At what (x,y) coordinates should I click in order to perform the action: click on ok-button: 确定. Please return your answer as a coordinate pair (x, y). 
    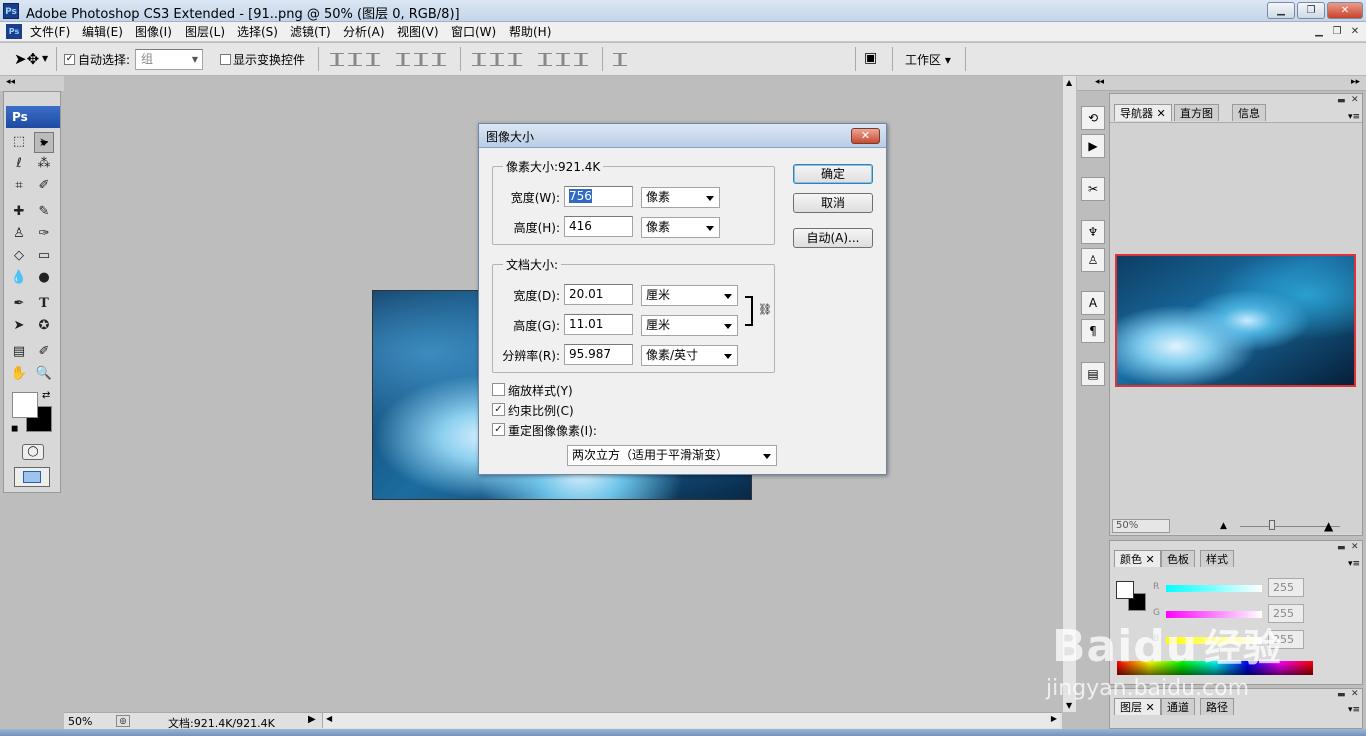
    Looking at the image, I should click on (833, 174).